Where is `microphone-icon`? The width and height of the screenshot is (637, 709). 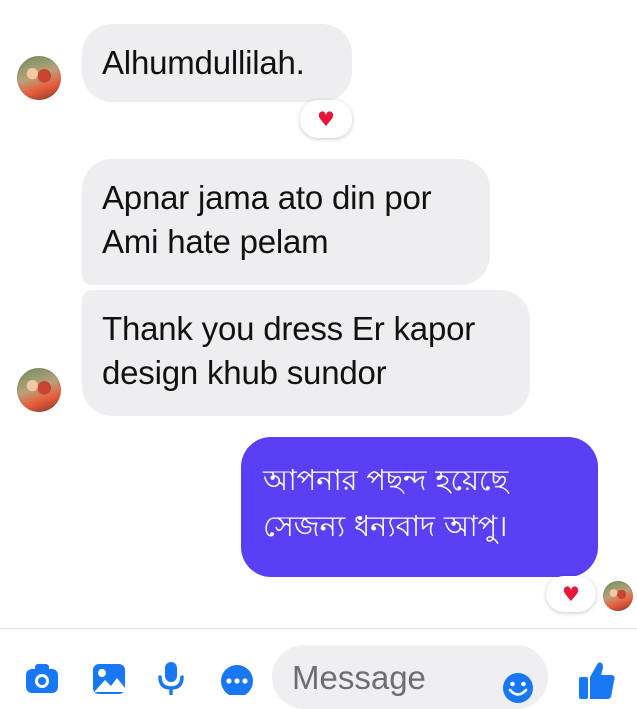
microphone-icon is located at coordinates (171, 677).